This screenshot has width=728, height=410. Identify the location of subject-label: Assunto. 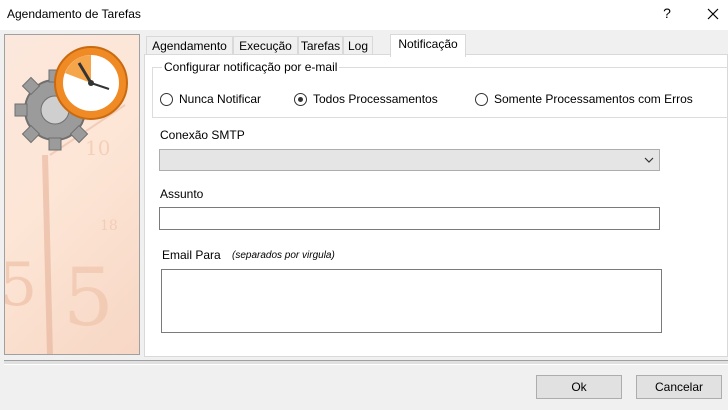
(182, 194).